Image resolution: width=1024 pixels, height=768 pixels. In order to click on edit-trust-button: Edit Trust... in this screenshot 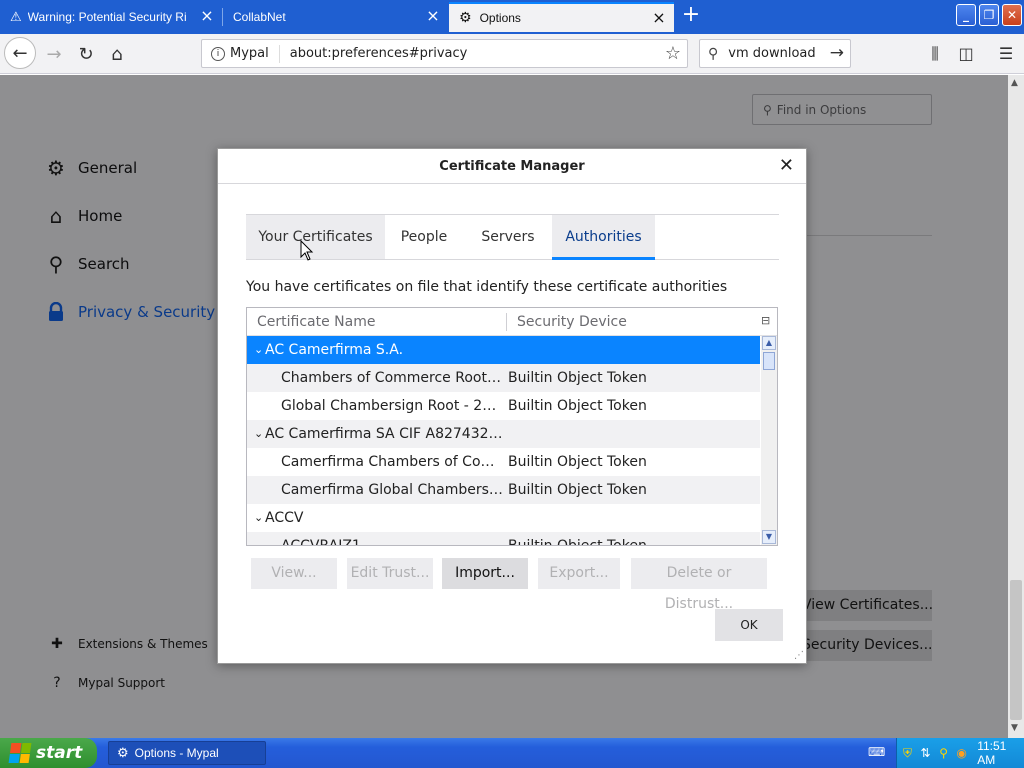, I will do `click(390, 573)`.